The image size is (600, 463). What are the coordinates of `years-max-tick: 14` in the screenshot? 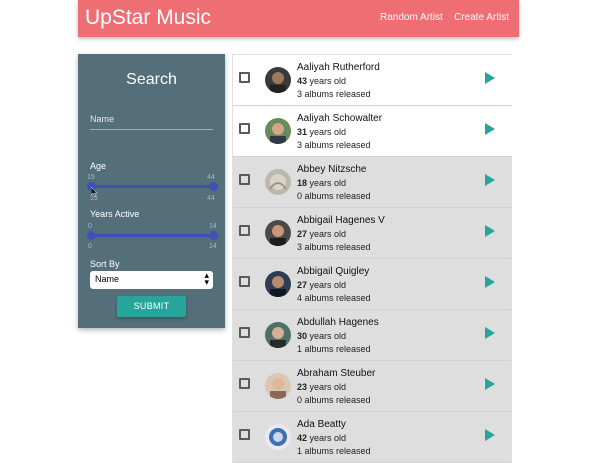 It's located at (213, 226).